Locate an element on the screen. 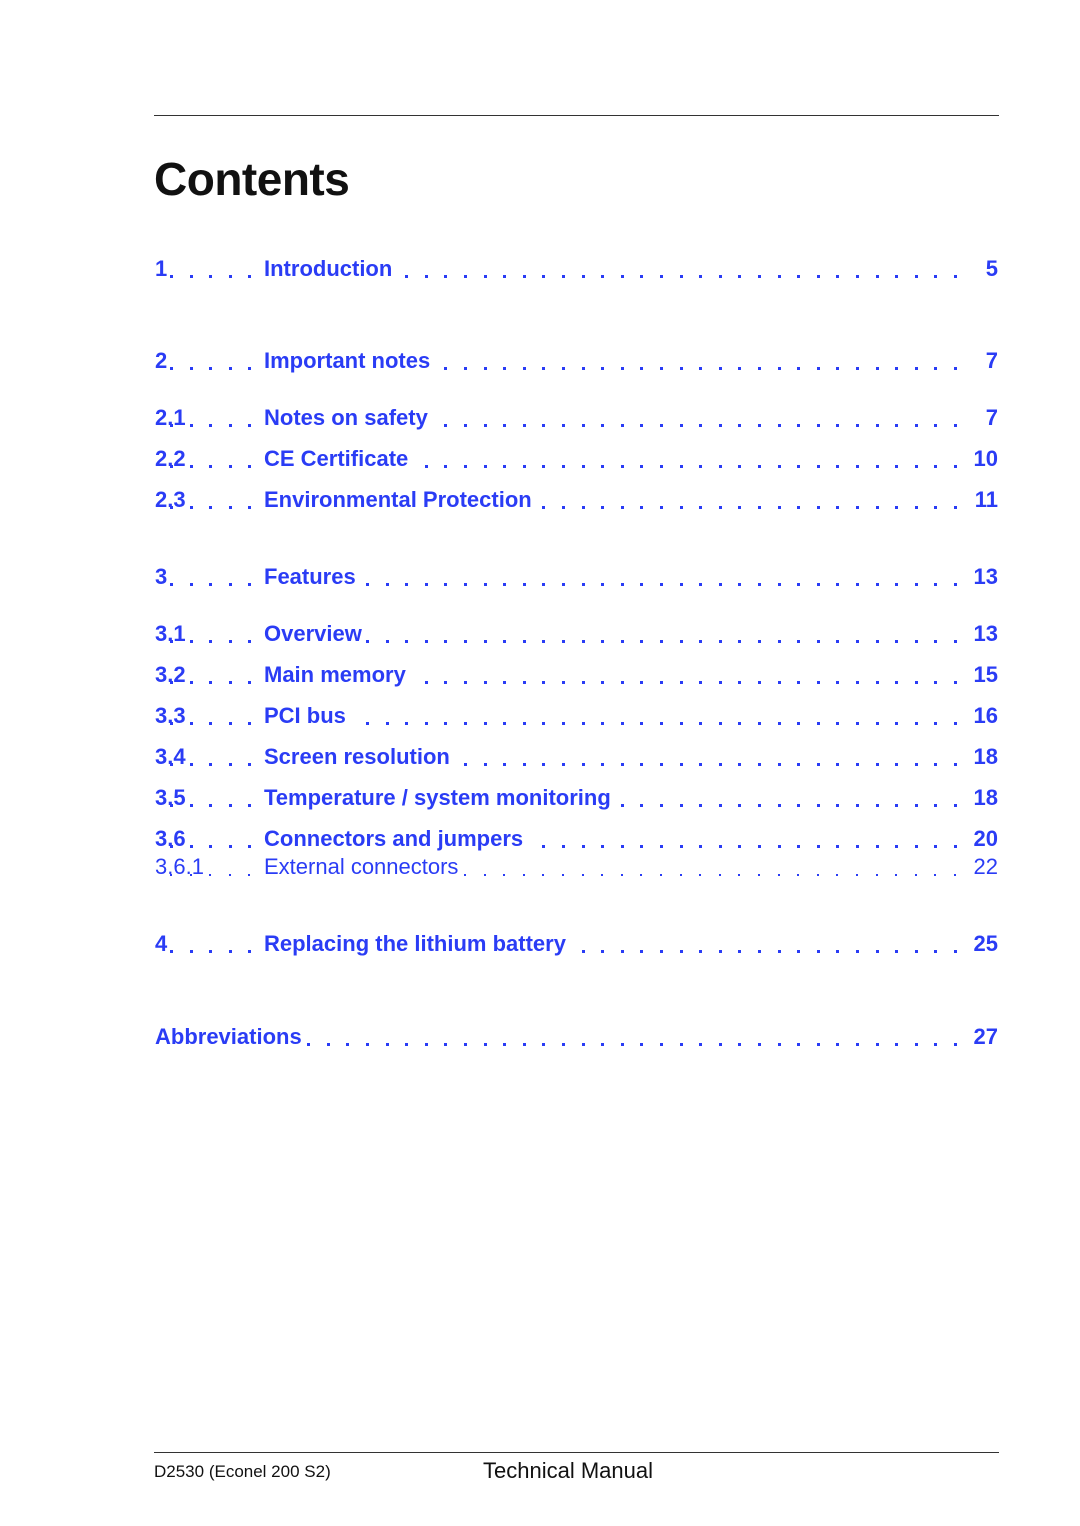 This screenshot has width=1080, height=1526. toc-entry-label: Introduction is located at coordinates (330, 269).